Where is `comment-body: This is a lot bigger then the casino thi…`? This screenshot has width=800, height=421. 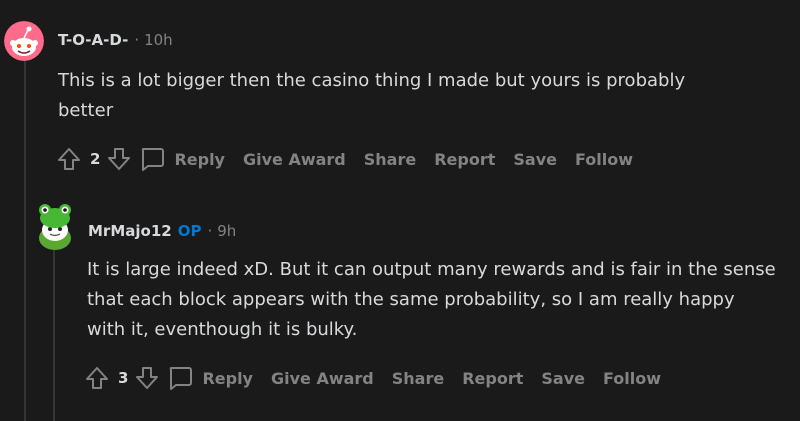 comment-body: This is a lot bigger then the casino thi… is located at coordinates (372, 95).